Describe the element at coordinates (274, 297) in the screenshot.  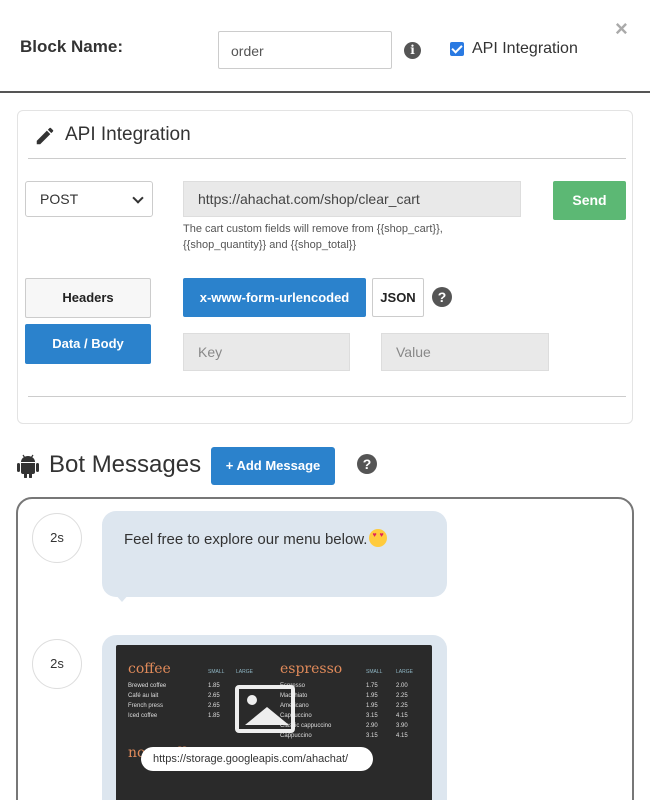
I see `urlencoded-format-button: x-www-form-urlencoded` at that location.